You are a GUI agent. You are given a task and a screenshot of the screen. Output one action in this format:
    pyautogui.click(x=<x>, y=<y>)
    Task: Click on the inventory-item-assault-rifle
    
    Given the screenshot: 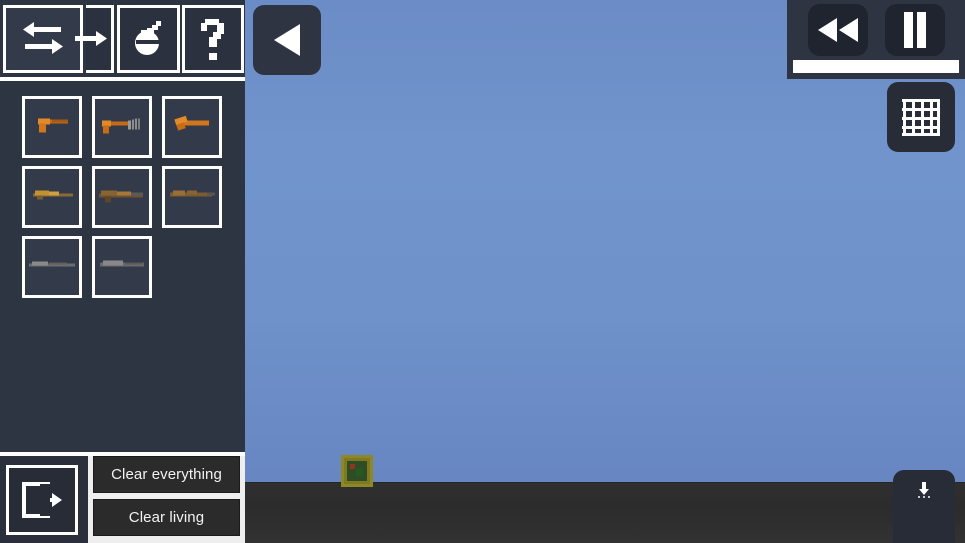 What is the action you would take?
    pyautogui.click(x=122, y=197)
    